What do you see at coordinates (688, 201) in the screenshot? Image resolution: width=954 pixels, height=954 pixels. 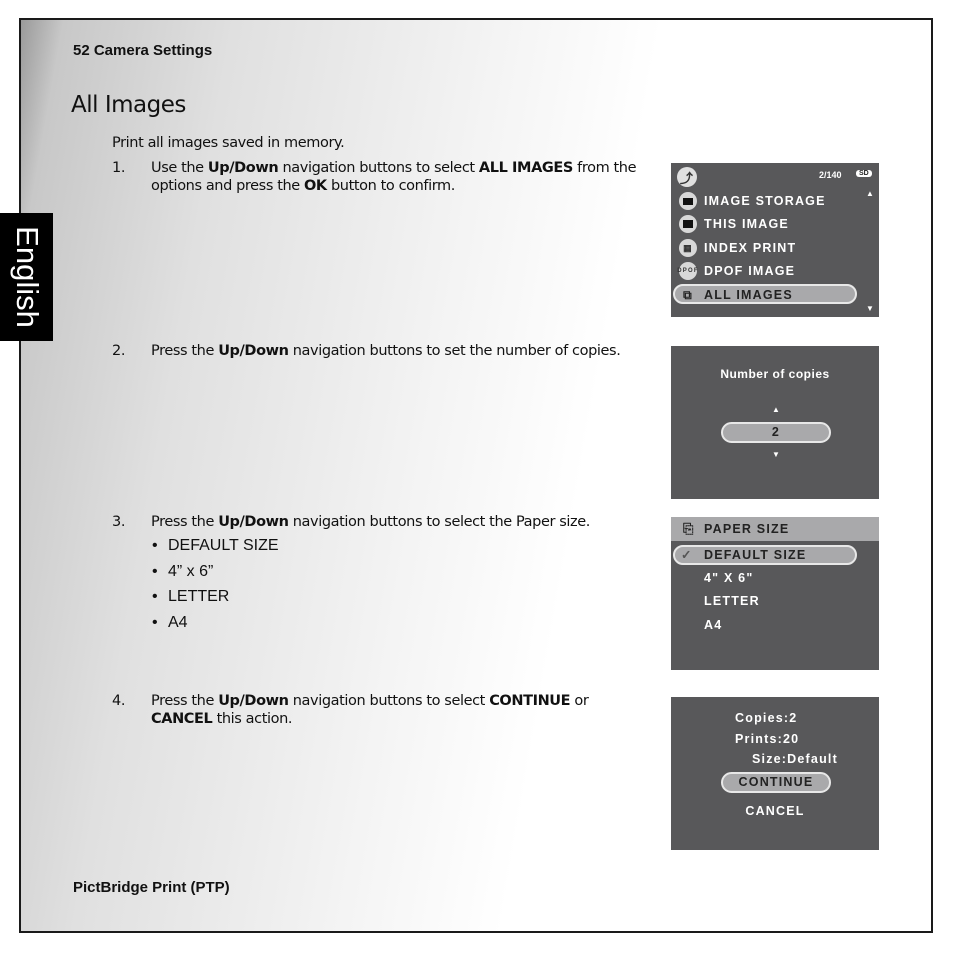 I see `storage-icon` at bounding box center [688, 201].